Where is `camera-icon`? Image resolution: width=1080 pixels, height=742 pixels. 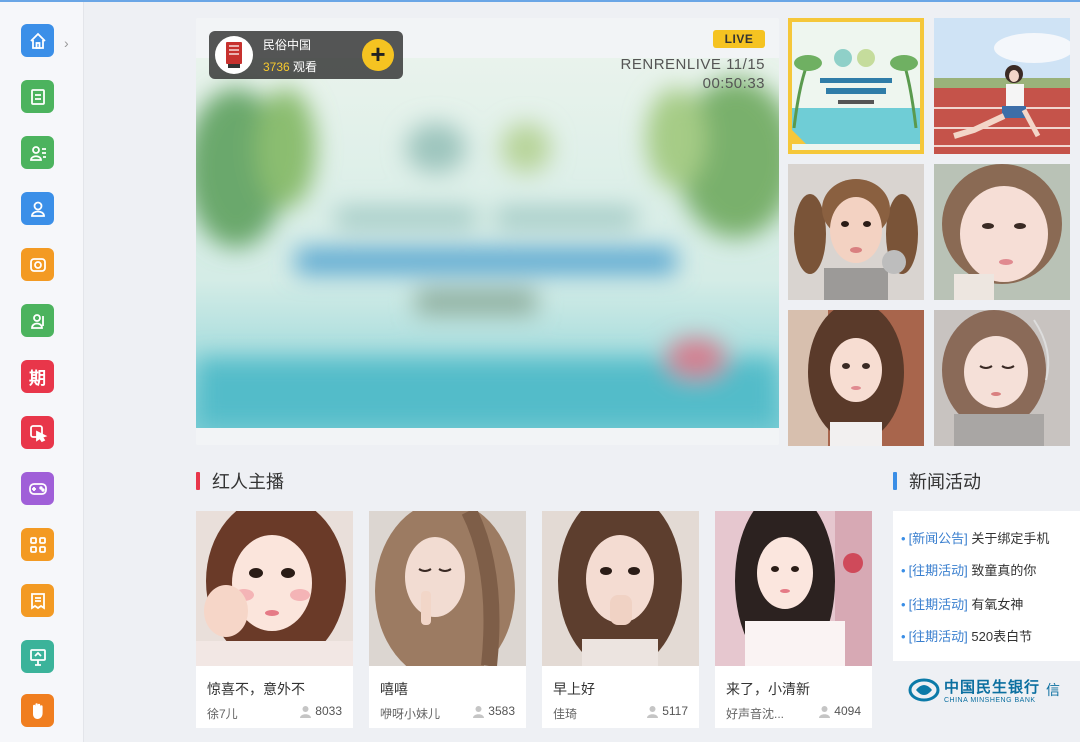 camera-icon is located at coordinates (37, 264).